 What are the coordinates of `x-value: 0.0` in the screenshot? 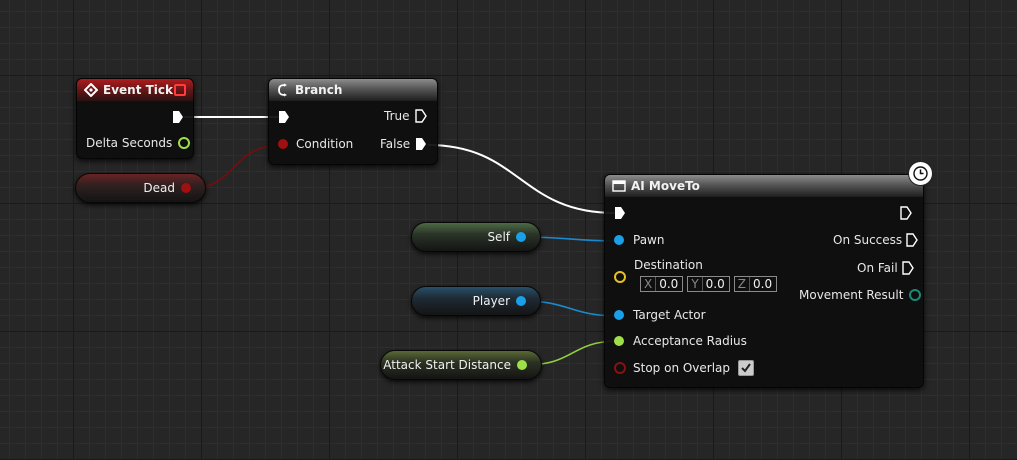 It's located at (669, 284).